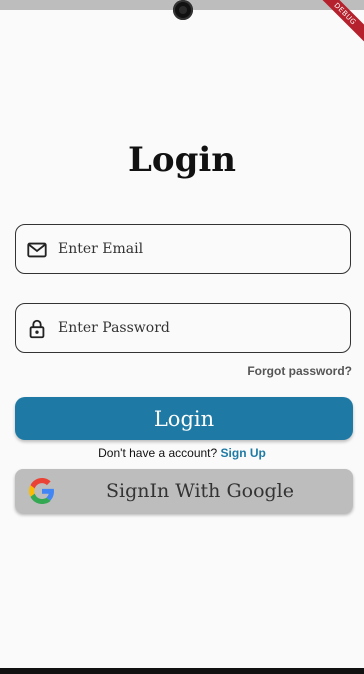 The width and height of the screenshot is (364, 674). What do you see at coordinates (243, 453) in the screenshot?
I see `signup-link: Sign Up` at bounding box center [243, 453].